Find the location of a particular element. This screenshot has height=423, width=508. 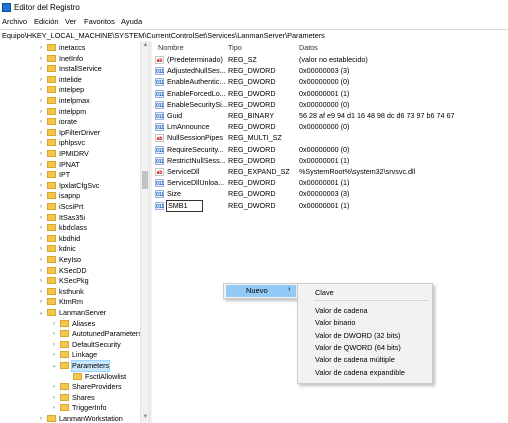

tree-item: › DefaultSecurity is located at coordinates (70, 345).